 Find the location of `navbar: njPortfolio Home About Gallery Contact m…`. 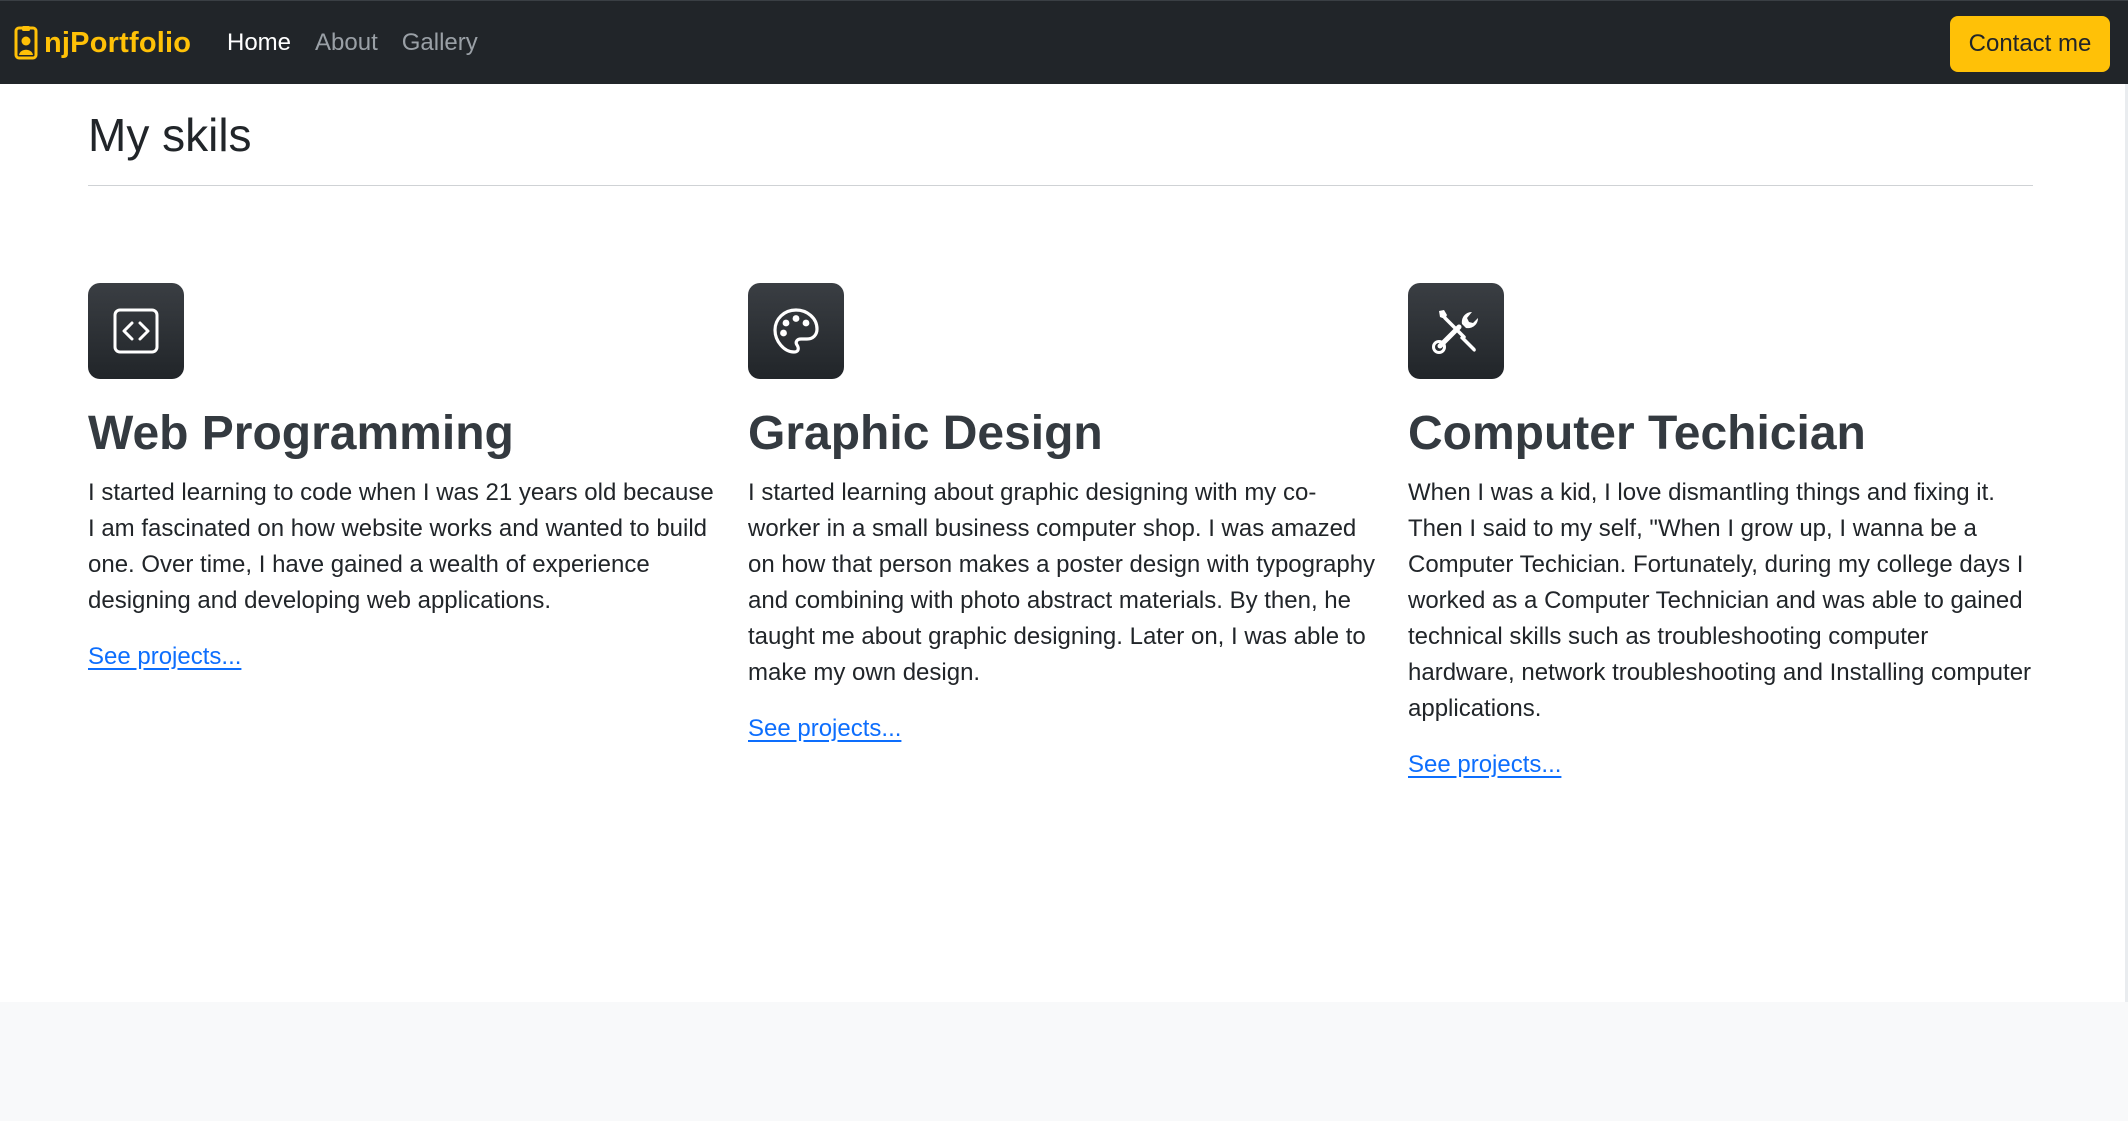

navbar: njPortfolio Home About Gallery Contact m… is located at coordinates (1064, 42).